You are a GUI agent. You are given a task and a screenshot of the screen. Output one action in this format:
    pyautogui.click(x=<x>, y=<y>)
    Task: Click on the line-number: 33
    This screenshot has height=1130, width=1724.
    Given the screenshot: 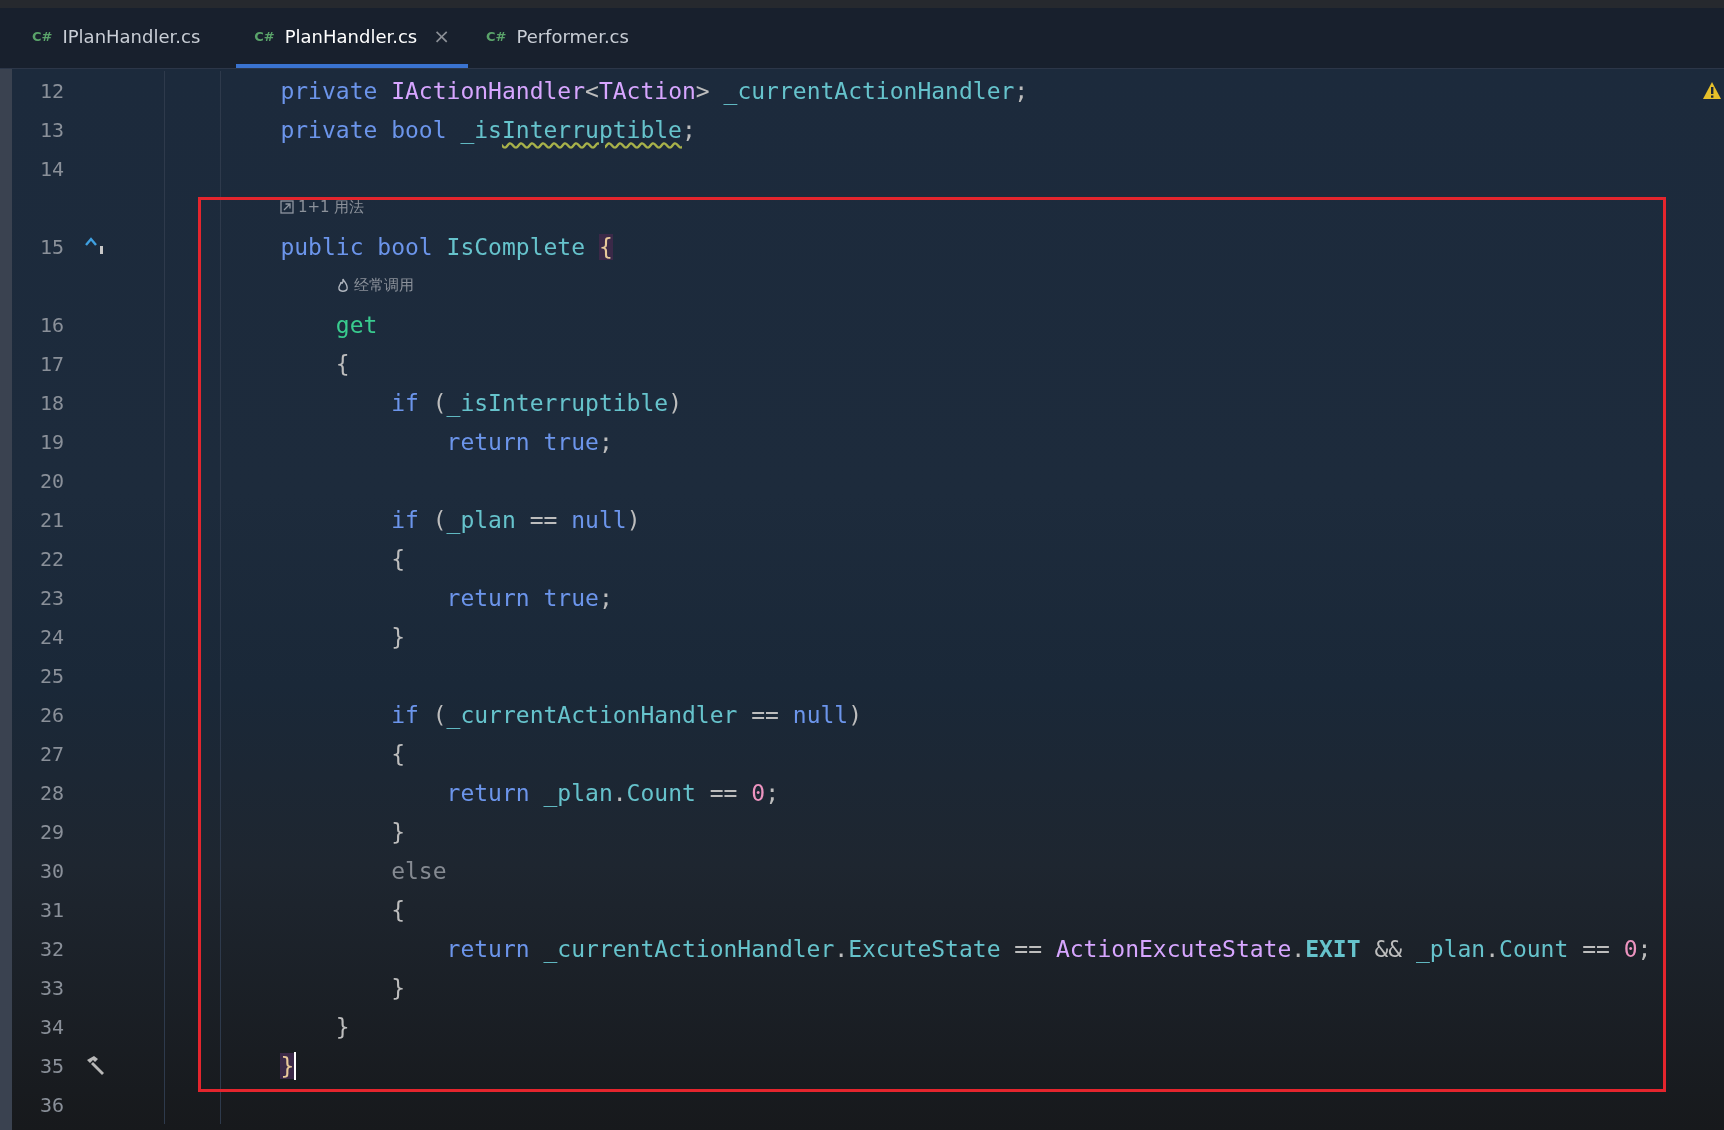 What is the action you would take?
    pyautogui.click(x=53, y=987)
    